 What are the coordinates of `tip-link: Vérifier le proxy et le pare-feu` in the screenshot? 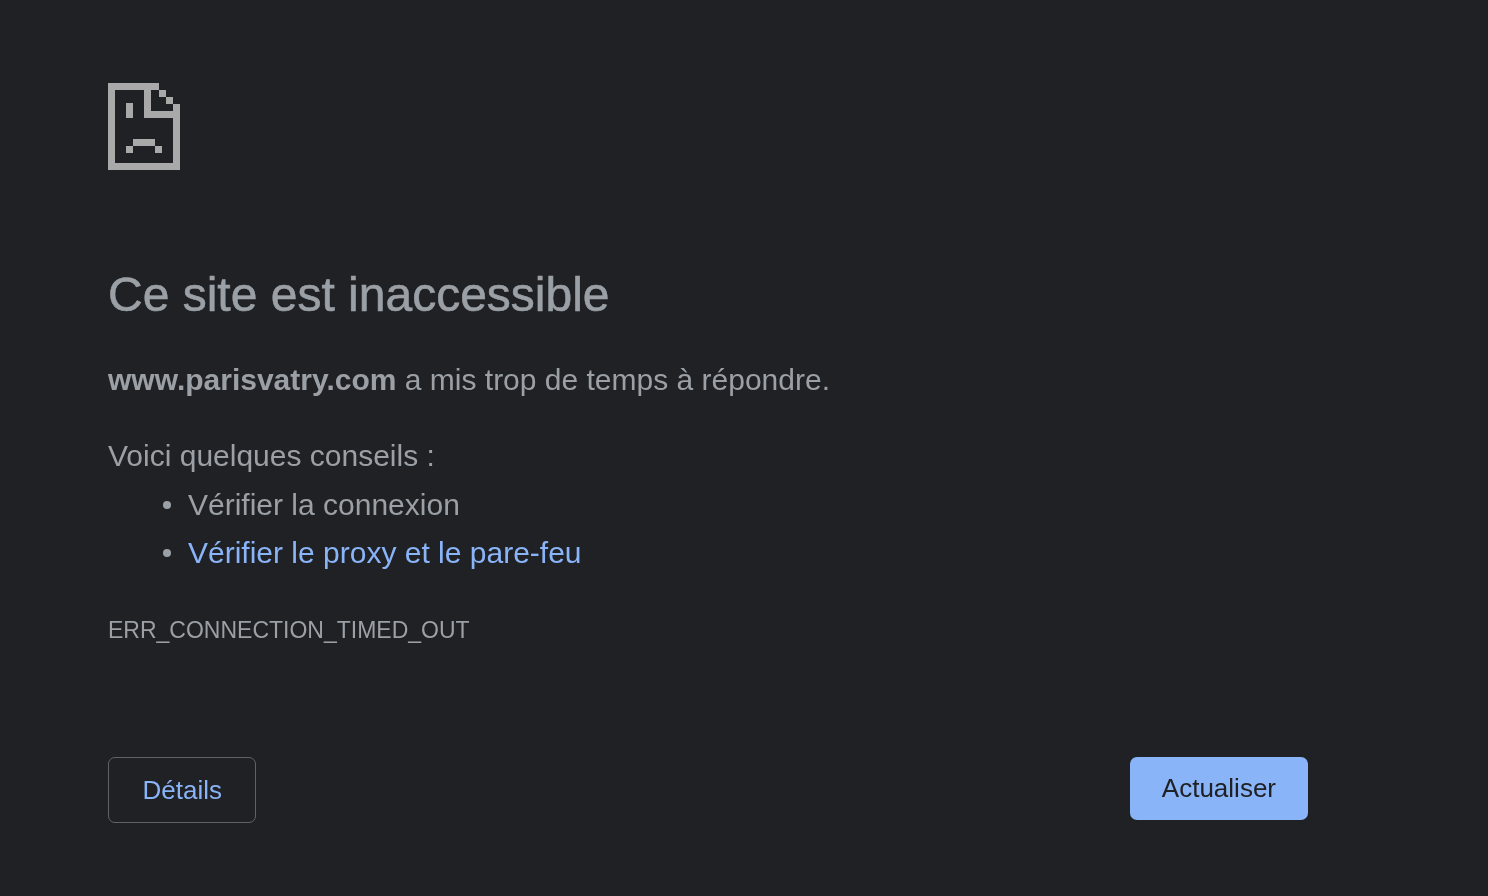 It's located at (385, 552).